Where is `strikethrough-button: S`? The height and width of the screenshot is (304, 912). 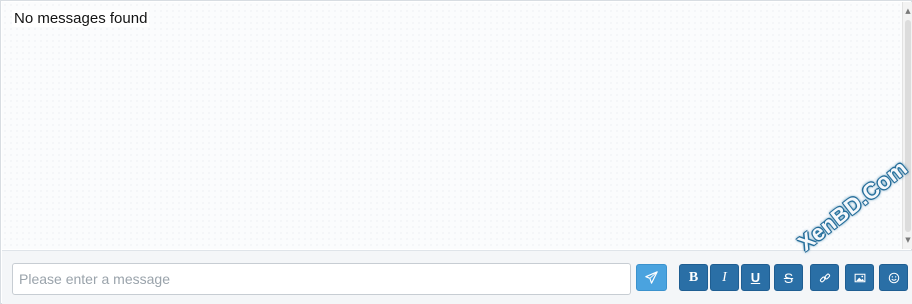 strikethrough-button: S is located at coordinates (788, 277).